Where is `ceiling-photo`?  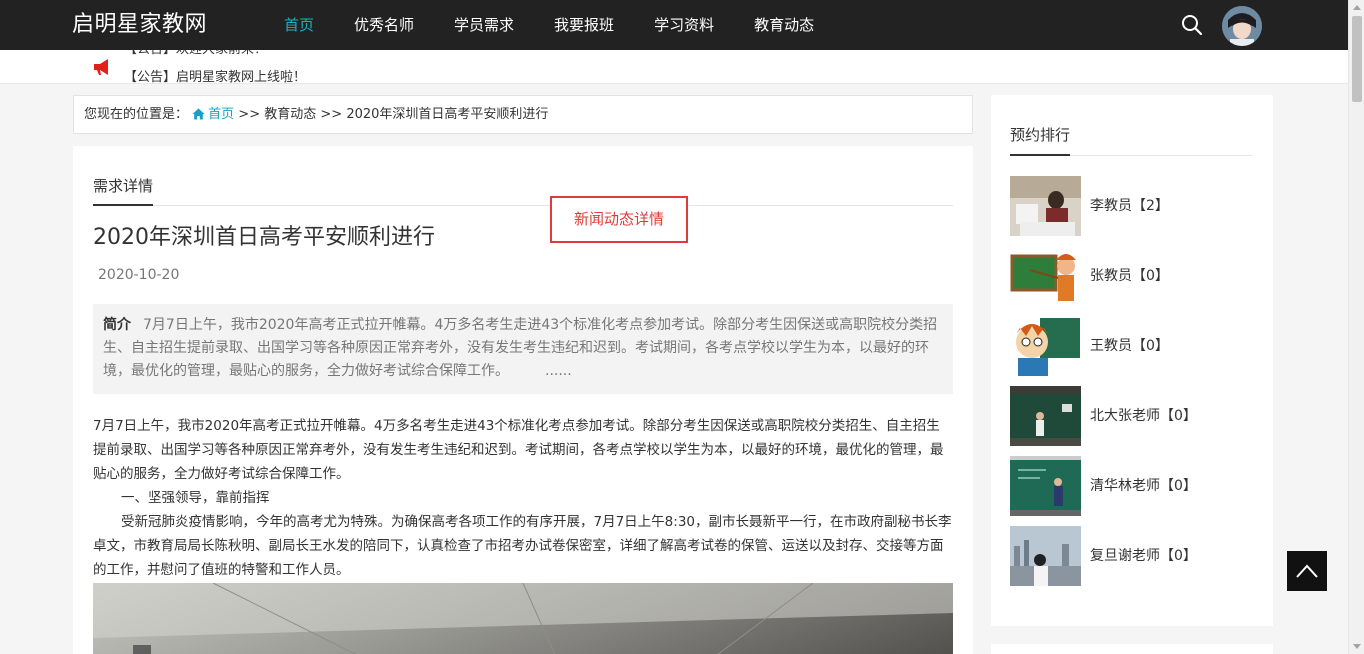
ceiling-photo is located at coordinates (523, 618).